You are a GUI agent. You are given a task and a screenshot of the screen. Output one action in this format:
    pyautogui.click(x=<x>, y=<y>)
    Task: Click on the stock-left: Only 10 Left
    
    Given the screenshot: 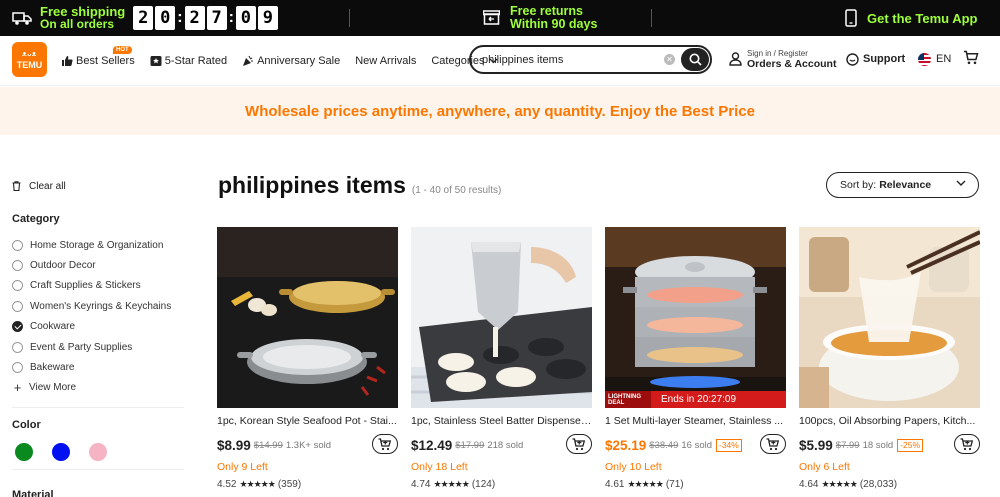 What is the action you would take?
    pyautogui.click(x=633, y=467)
    